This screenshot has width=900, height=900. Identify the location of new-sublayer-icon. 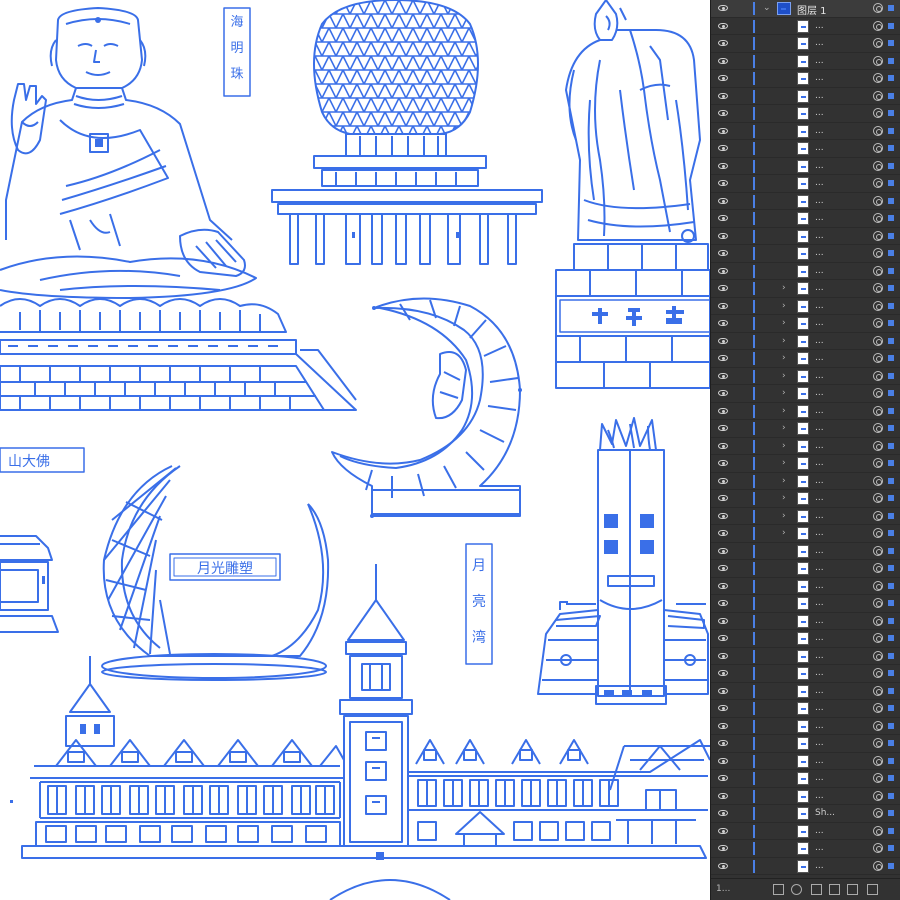
(834, 889).